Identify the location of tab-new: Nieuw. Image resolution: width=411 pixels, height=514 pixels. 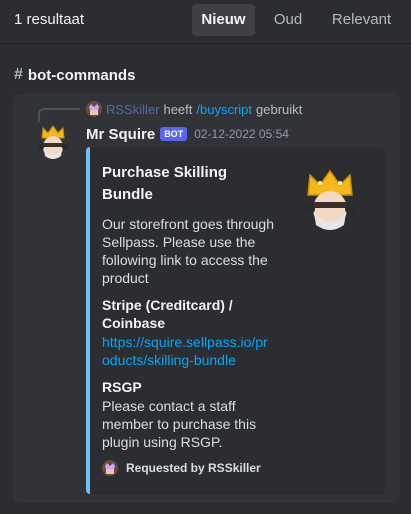
(223, 20).